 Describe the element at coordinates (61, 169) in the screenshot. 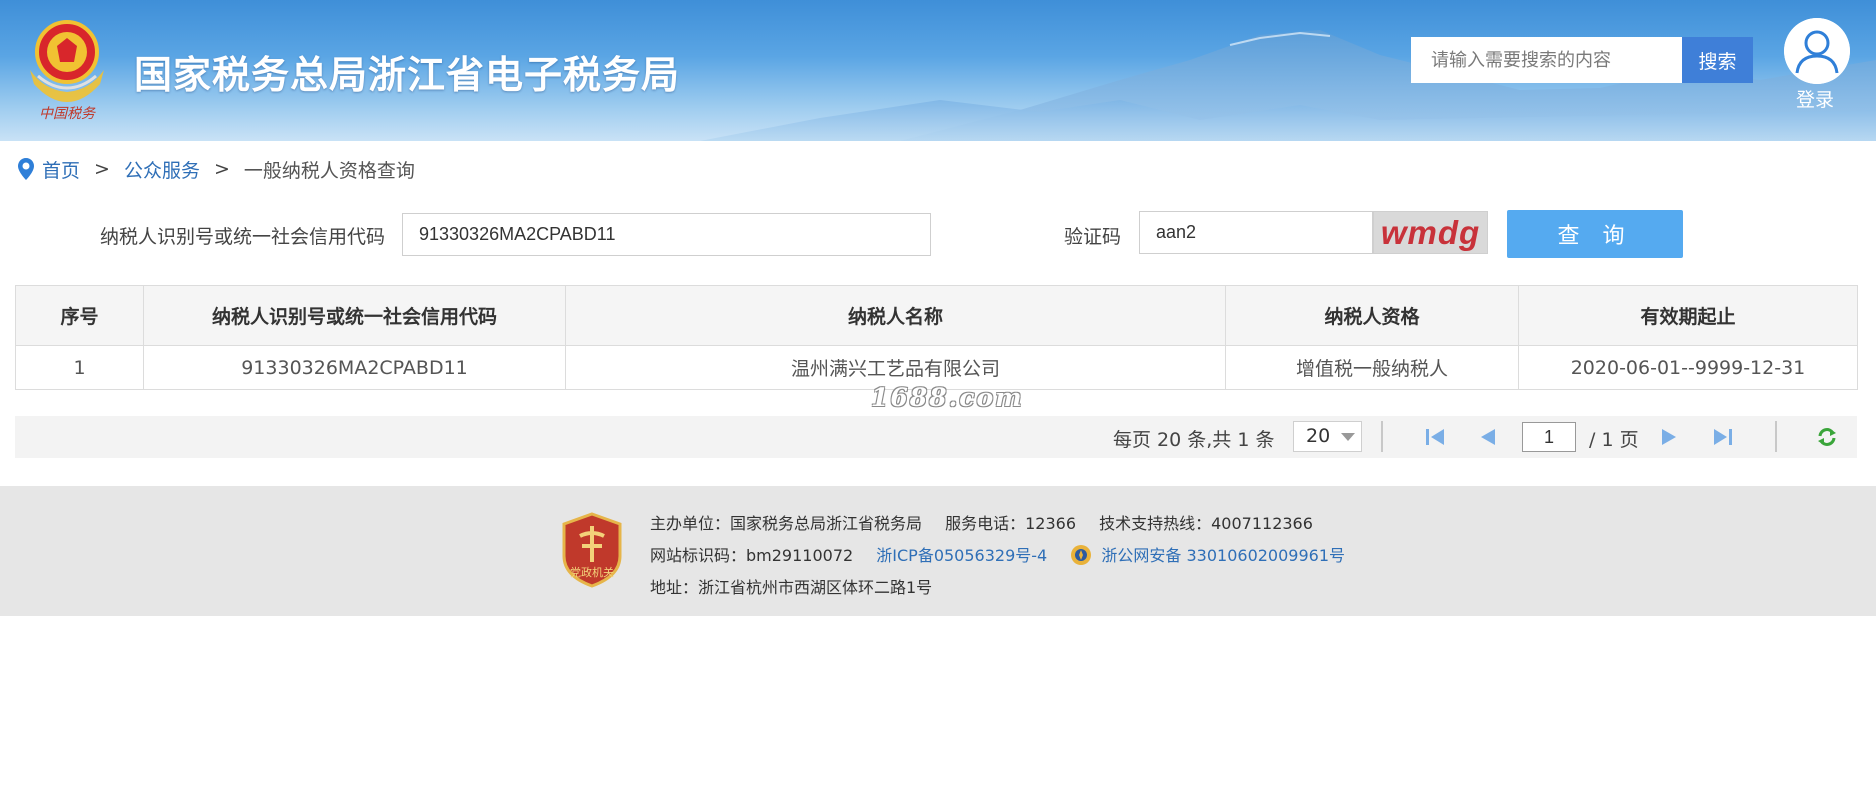

I see `breadcrumb-home: 首页` at that location.